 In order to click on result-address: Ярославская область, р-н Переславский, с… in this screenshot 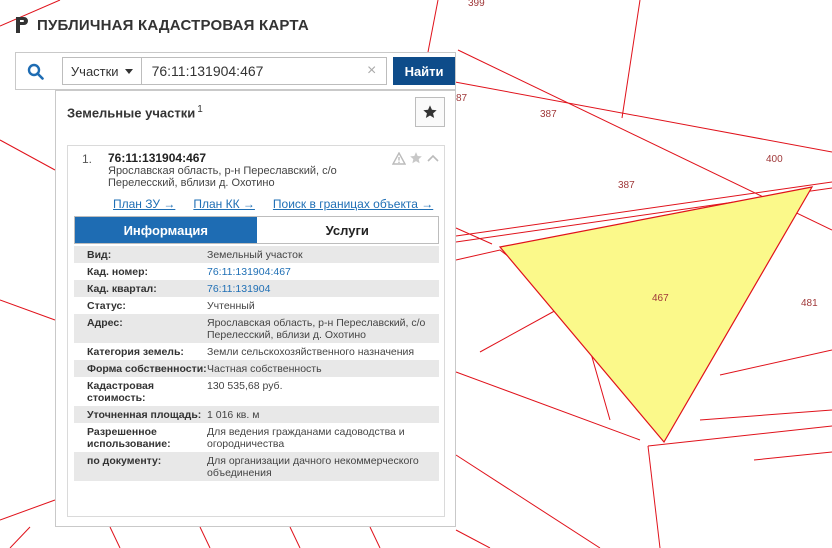, I will do `click(222, 177)`.